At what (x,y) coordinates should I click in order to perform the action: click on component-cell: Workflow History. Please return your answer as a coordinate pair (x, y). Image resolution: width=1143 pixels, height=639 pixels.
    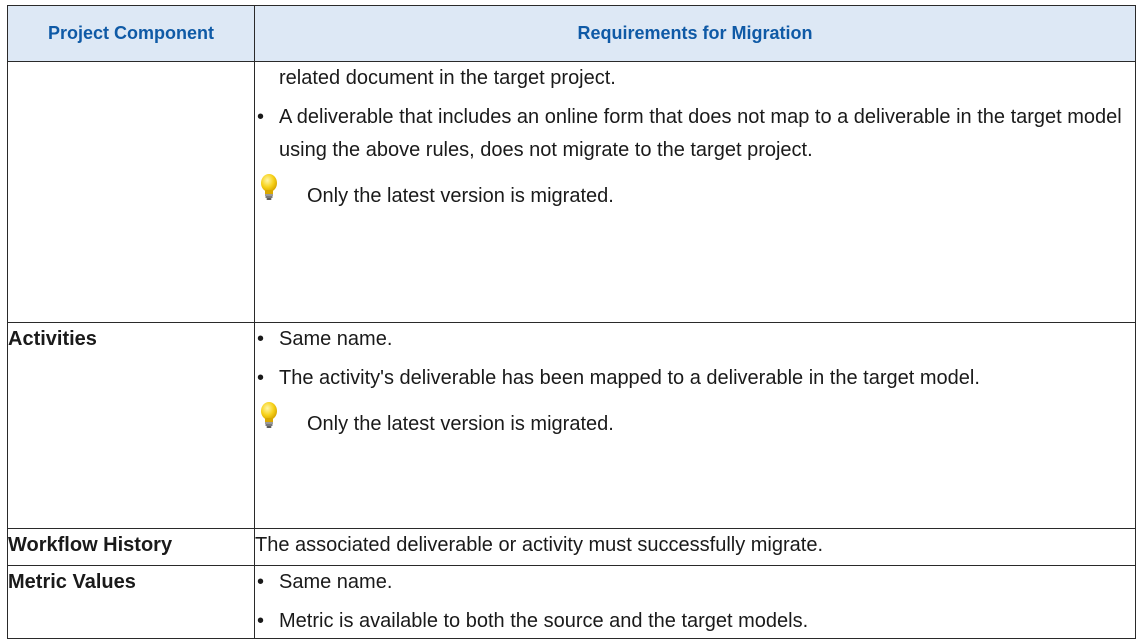
    Looking at the image, I should click on (131, 547).